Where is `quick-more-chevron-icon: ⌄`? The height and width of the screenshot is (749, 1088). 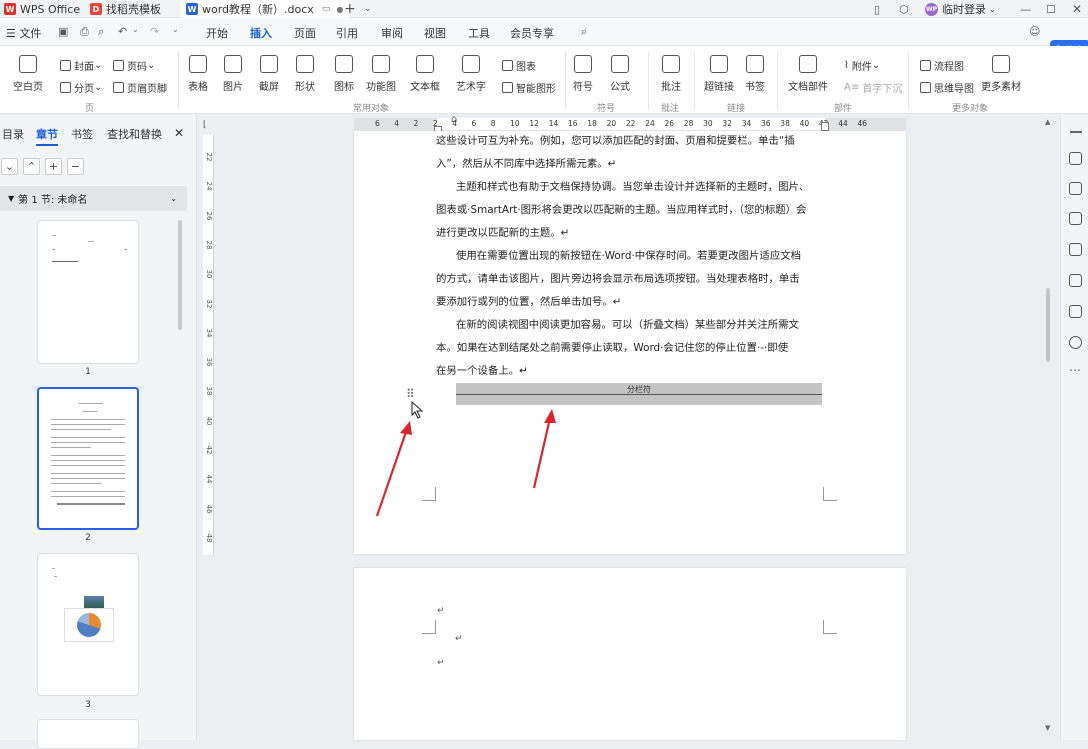 quick-more-chevron-icon: ⌄ is located at coordinates (175, 29).